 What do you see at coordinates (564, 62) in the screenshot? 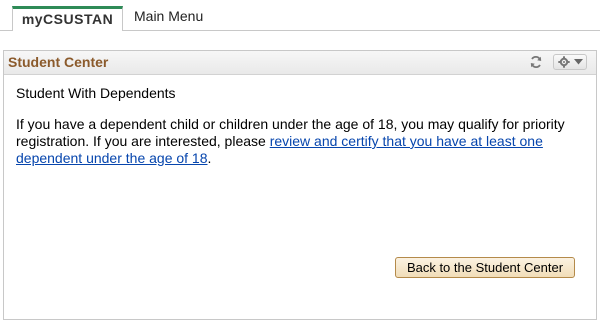
I see `gear-icon` at bounding box center [564, 62].